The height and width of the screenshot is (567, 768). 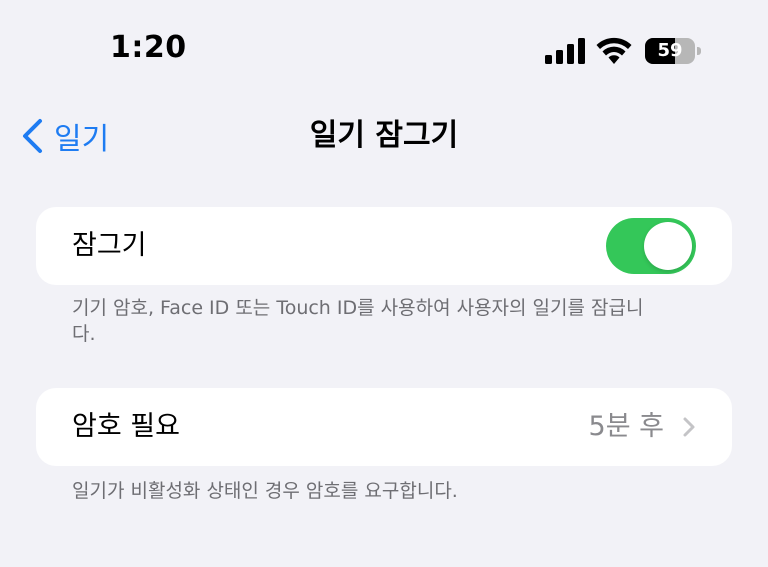 I want to click on navigation-bar: 일기 잠그기 일기, so click(x=384, y=135).